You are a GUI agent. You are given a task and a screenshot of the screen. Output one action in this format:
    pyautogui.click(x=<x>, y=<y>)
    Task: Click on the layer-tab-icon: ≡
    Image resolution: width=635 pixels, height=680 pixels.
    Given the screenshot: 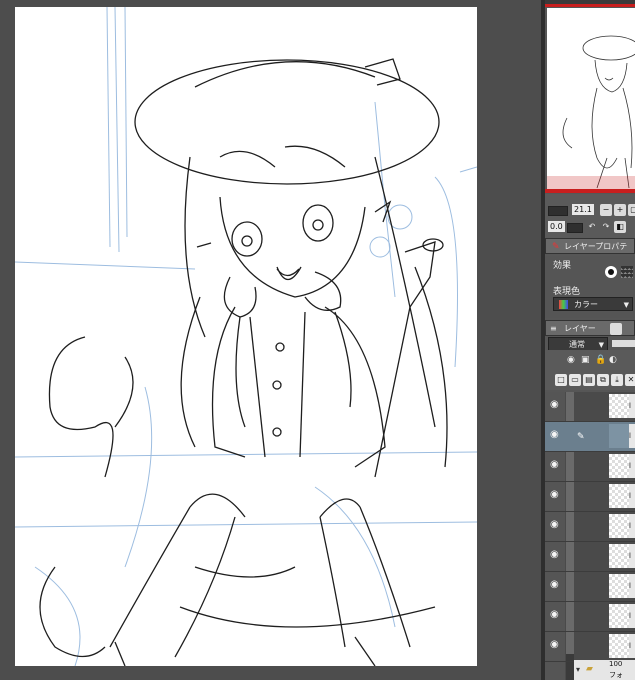 What is the action you would take?
    pyautogui.click(x=553, y=328)
    